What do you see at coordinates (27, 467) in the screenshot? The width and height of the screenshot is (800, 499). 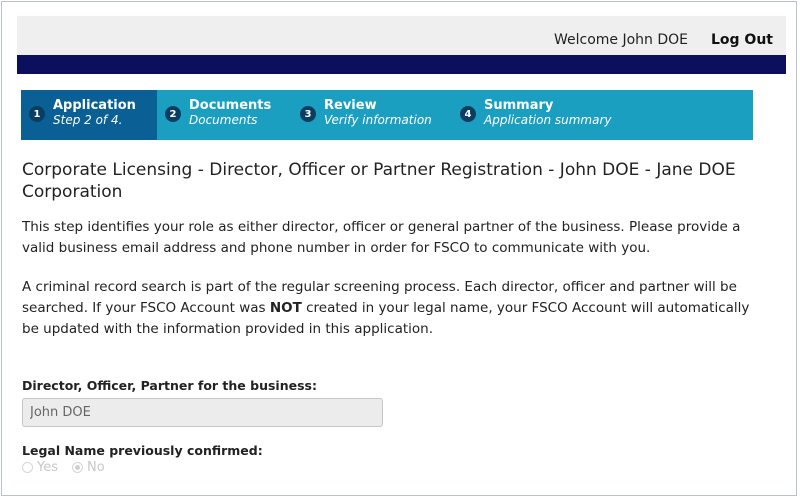 I see `radio-circle-icon` at bounding box center [27, 467].